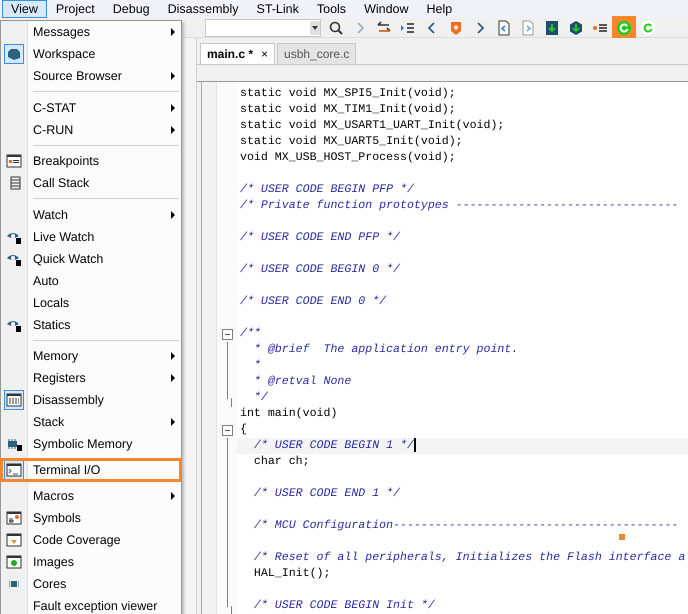 The image size is (688, 614). I want to click on menu-bar-item: Project, so click(75, 9).